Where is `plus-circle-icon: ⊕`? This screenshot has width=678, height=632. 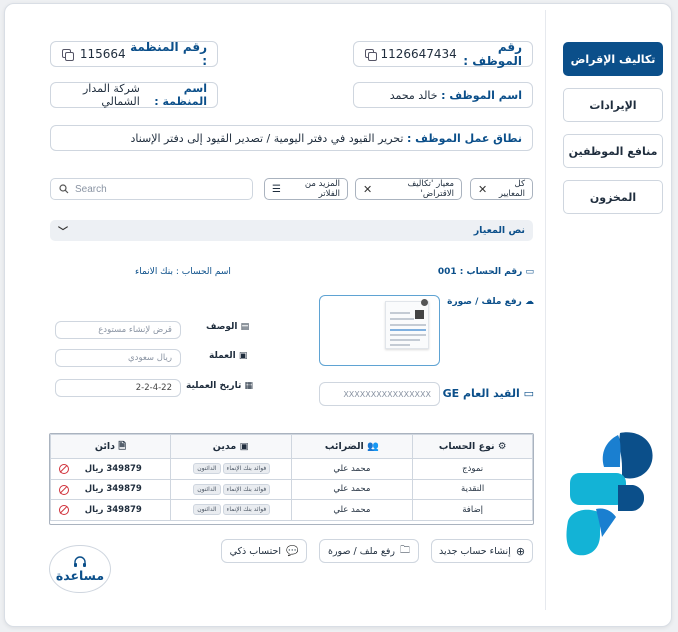 plus-circle-icon: ⊕ is located at coordinates (520, 551).